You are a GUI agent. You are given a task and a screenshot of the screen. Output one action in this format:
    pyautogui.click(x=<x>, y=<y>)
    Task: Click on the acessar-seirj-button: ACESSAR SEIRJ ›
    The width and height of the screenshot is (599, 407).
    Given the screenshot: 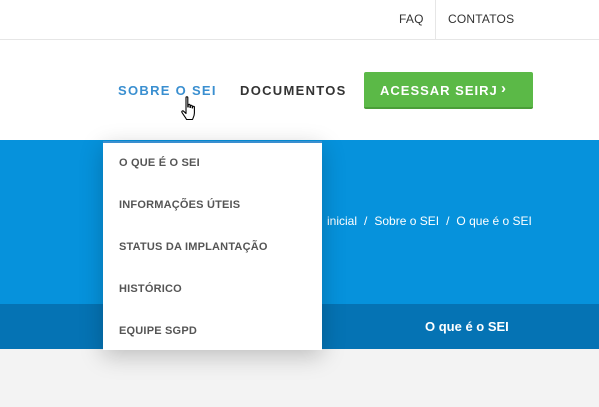 What is the action you would take?
    pyautogui.click(x=448, y=90)
    